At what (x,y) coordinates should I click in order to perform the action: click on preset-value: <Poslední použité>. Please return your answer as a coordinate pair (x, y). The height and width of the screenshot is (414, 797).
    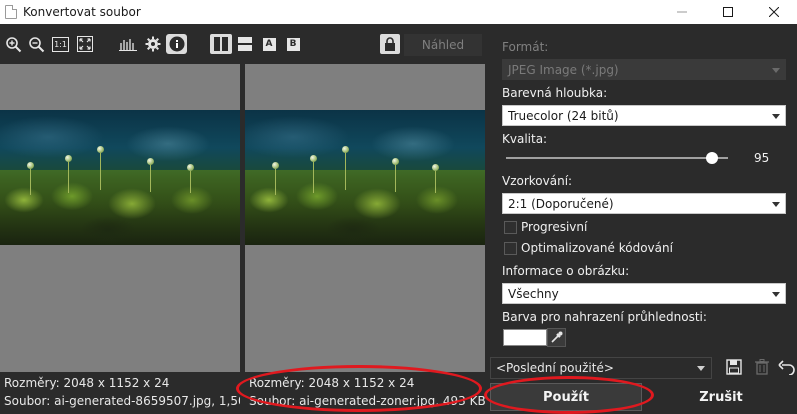
    Looking at the image, I should click on (555, 368).